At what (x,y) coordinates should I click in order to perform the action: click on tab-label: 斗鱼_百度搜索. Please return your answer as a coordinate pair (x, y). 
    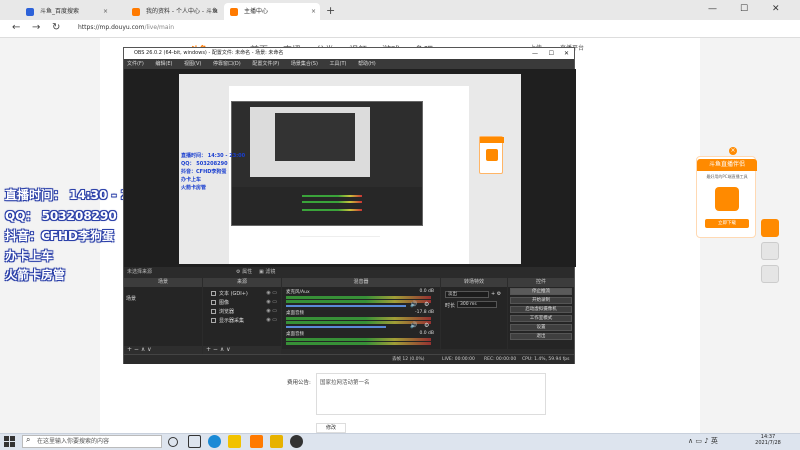
    Looking at the image, I should click on (60, 11).